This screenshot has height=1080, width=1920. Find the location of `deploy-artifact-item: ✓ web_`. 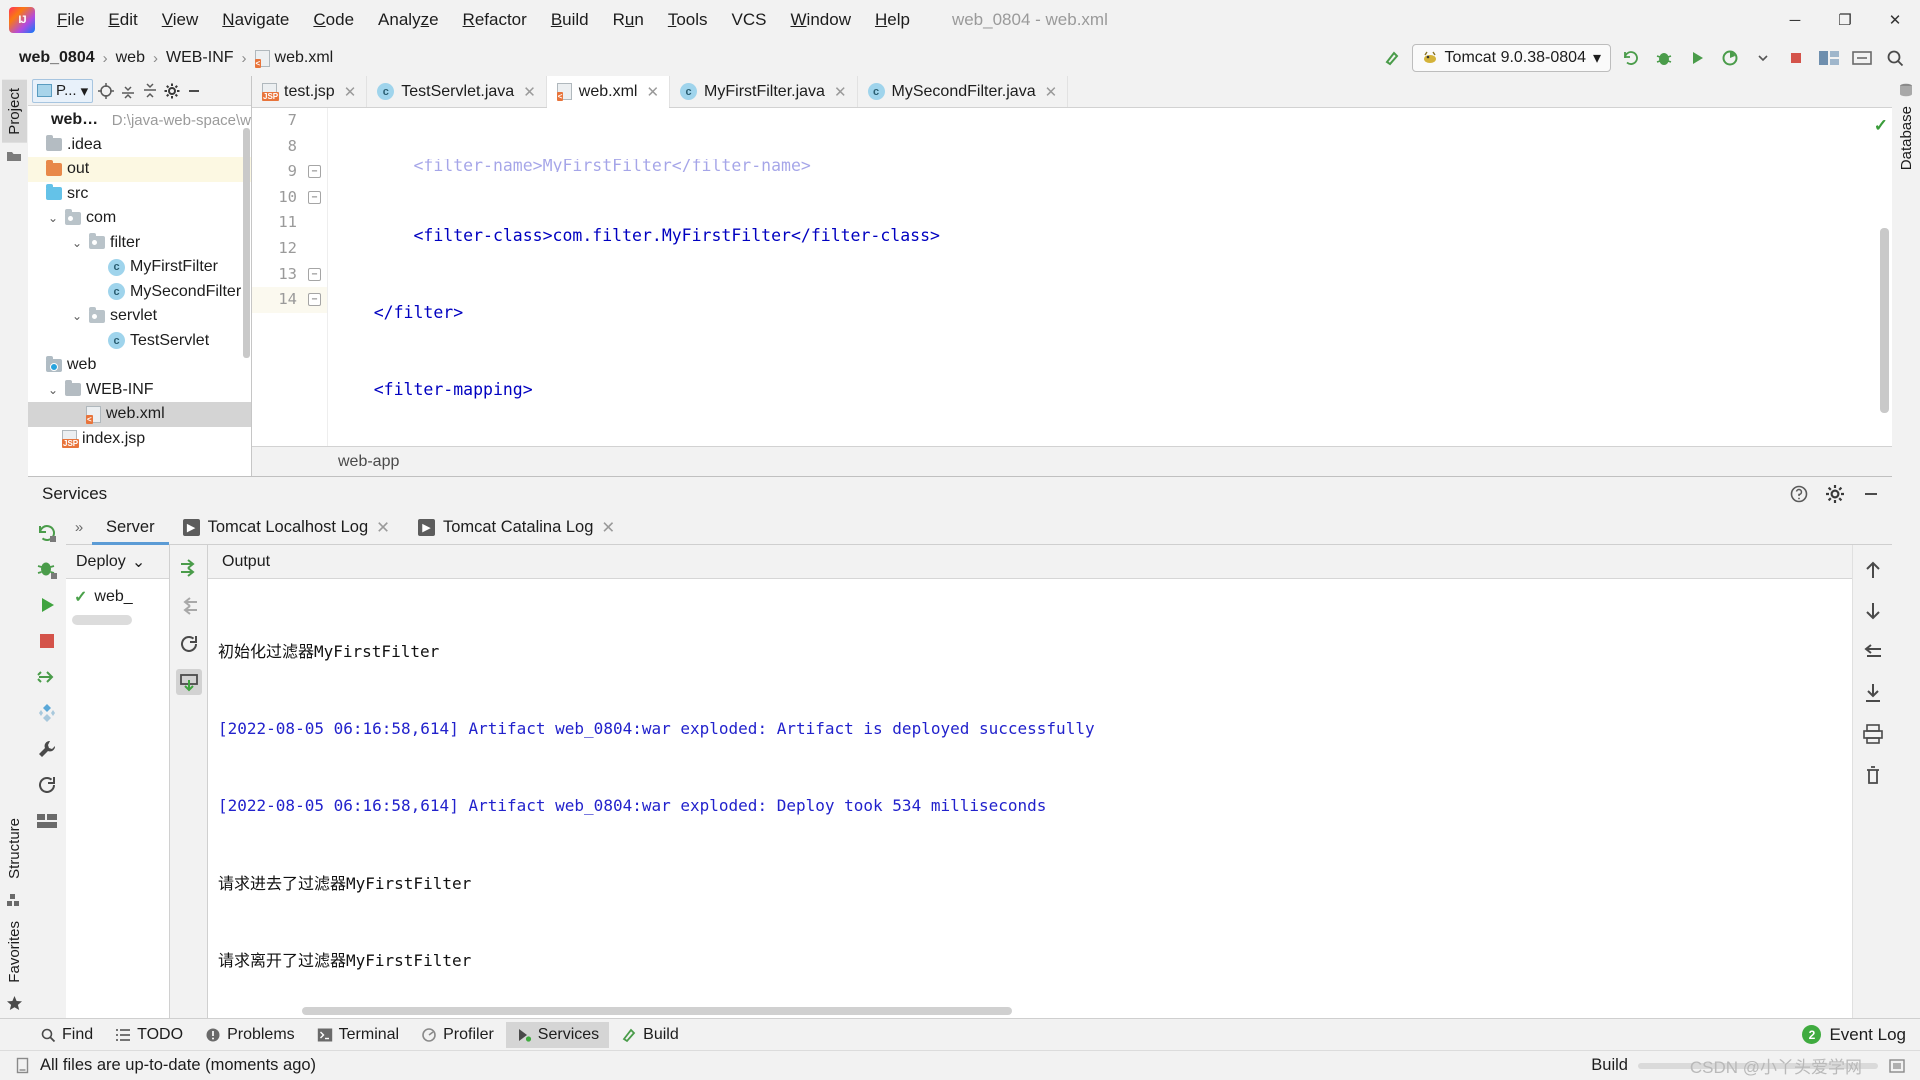

deploy-artifact-item: ✓ web_ is located at coordinates (117, 597).